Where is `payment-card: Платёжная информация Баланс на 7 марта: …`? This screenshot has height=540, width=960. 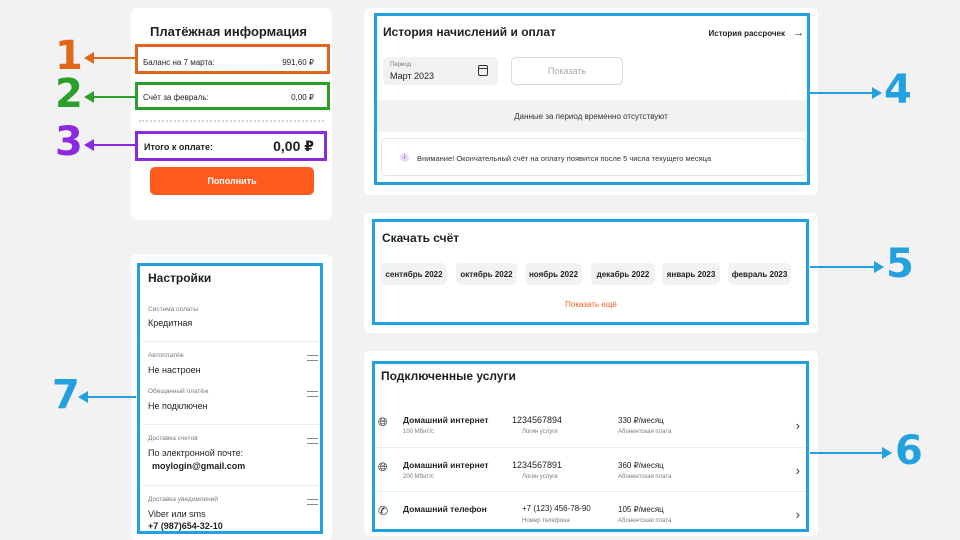
payment-card: Платёжная информация Баланс на 7 марта: … is located at coordinates (231, 114).